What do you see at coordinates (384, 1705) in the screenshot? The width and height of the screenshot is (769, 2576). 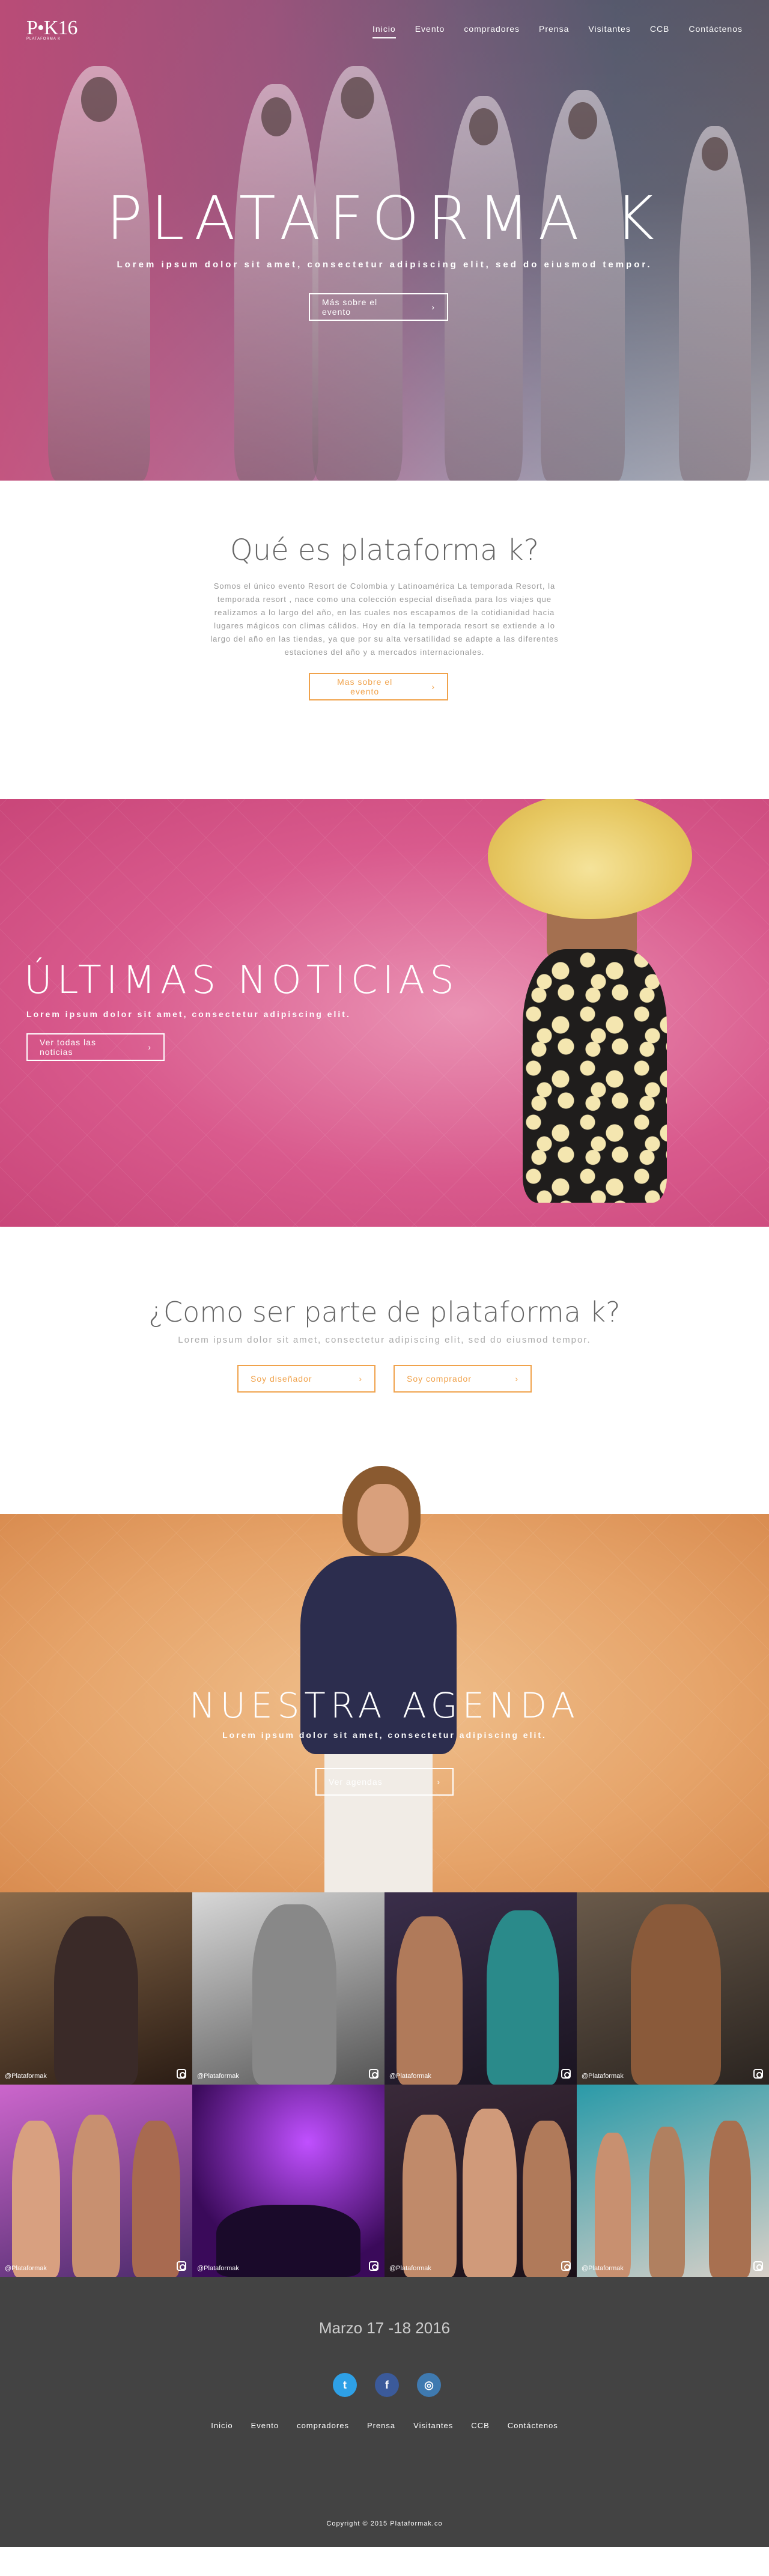 I see `agenda-title: NUESTRA AGENDA` at bounding box center [384, 1705].